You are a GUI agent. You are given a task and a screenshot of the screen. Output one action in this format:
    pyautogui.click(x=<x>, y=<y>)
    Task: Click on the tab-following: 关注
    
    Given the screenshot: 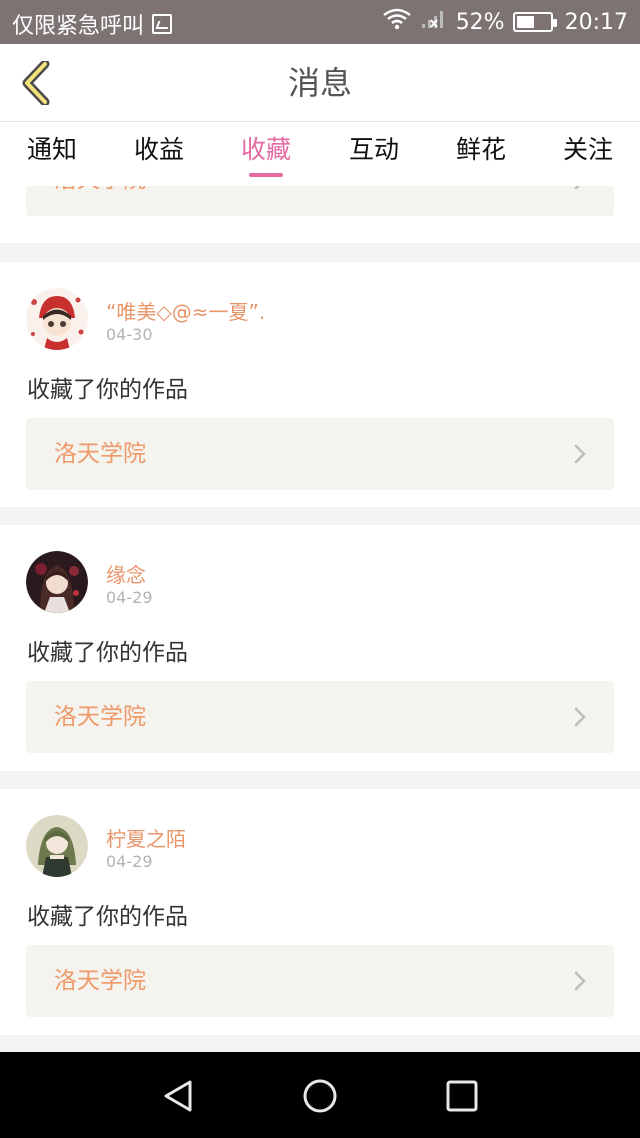 What is the action you would take?
    pyautogui.click(x=588, y=154)
    